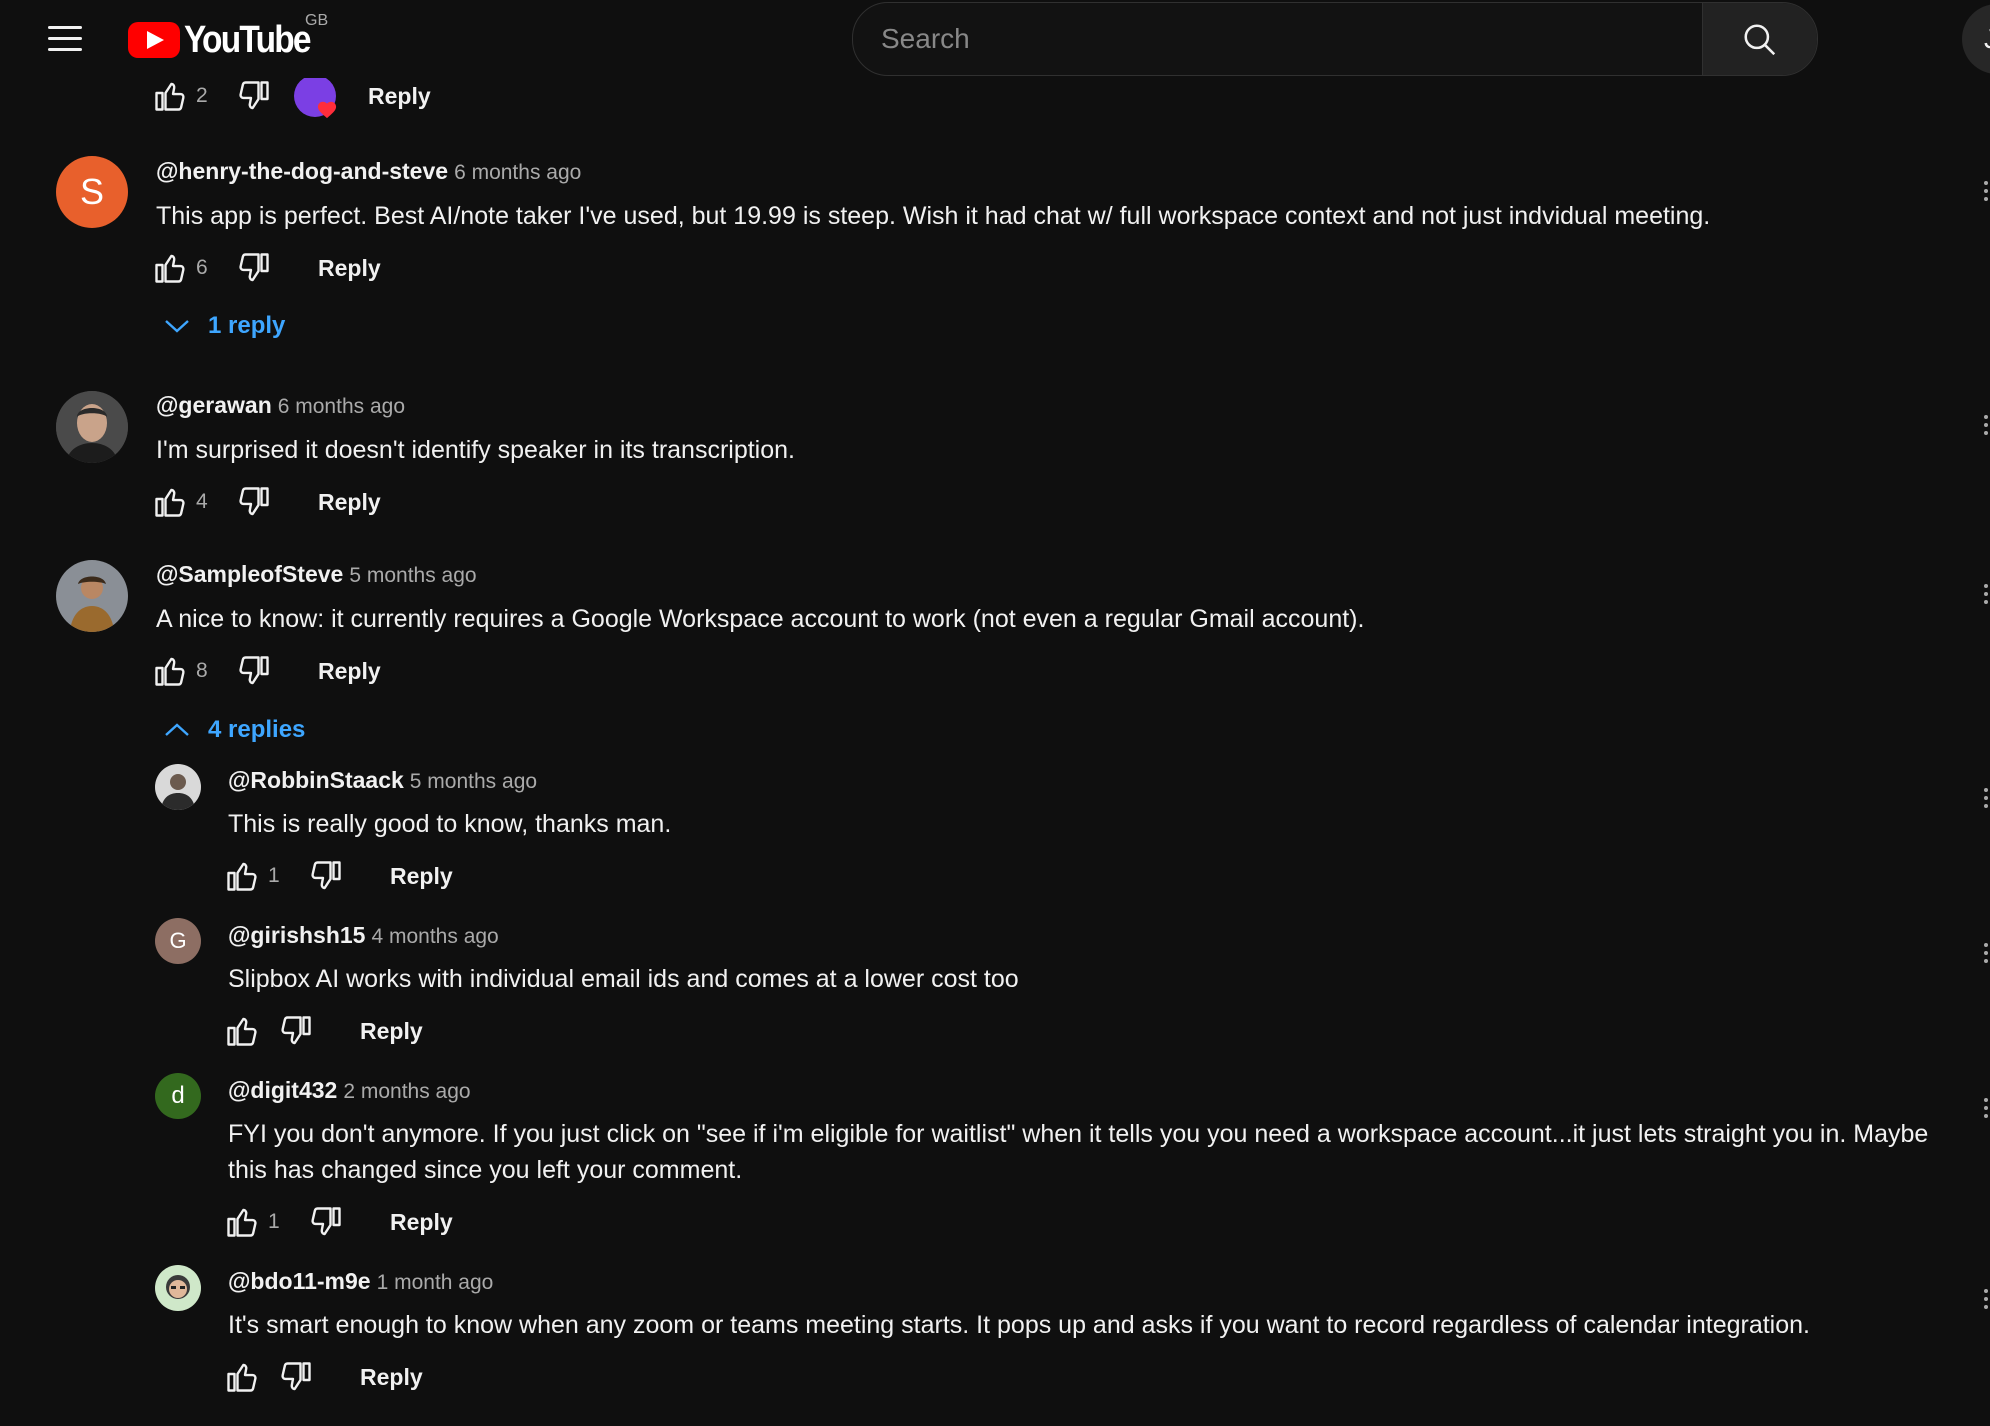 This screenshot has width=1990, height=1426. I want to click on like-count: 8, so click(202, 670).